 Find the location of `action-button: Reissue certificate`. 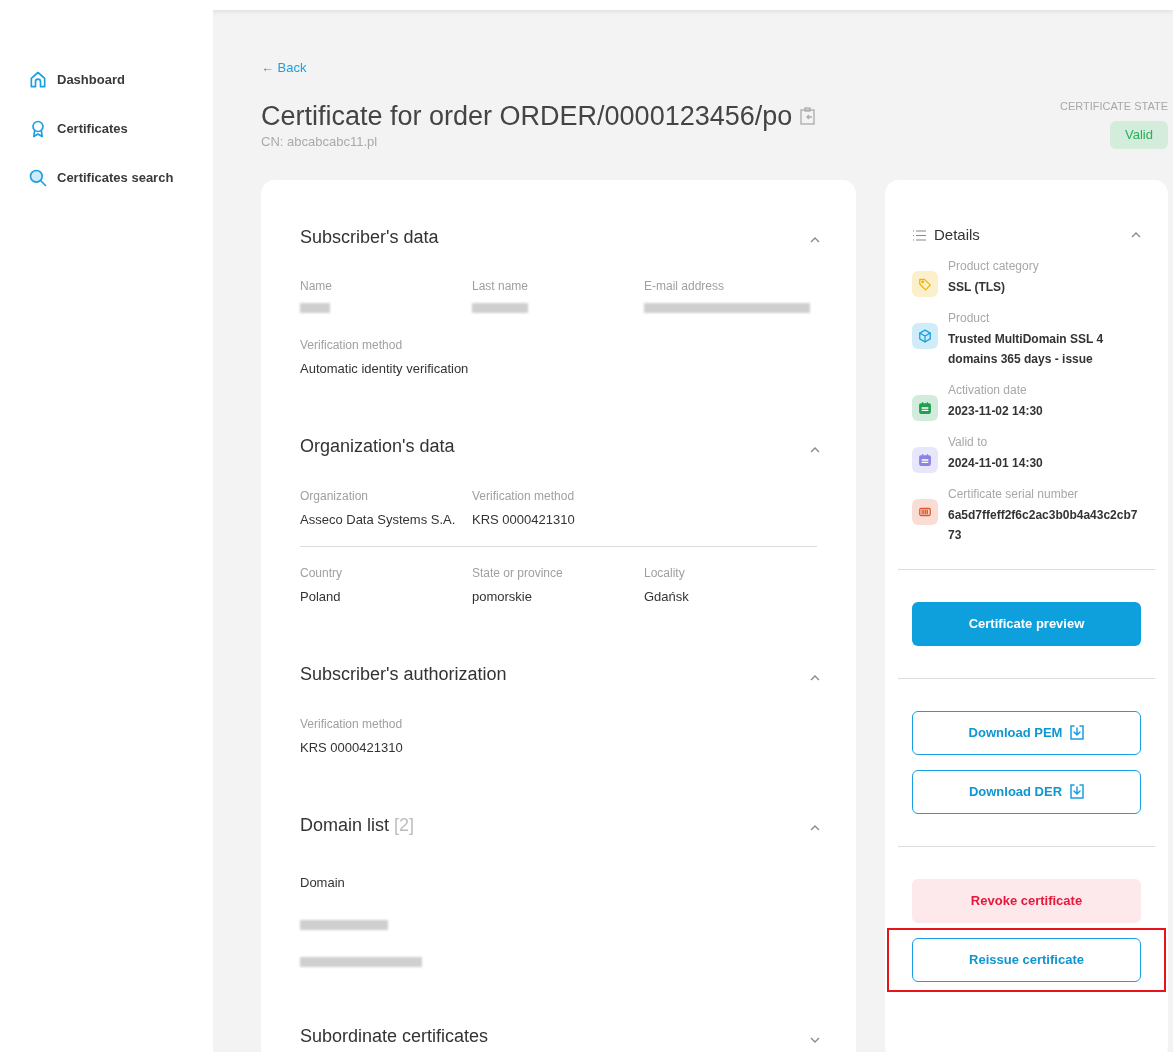

action-button: Reissue certificate is located at coordinates (1026, 959).